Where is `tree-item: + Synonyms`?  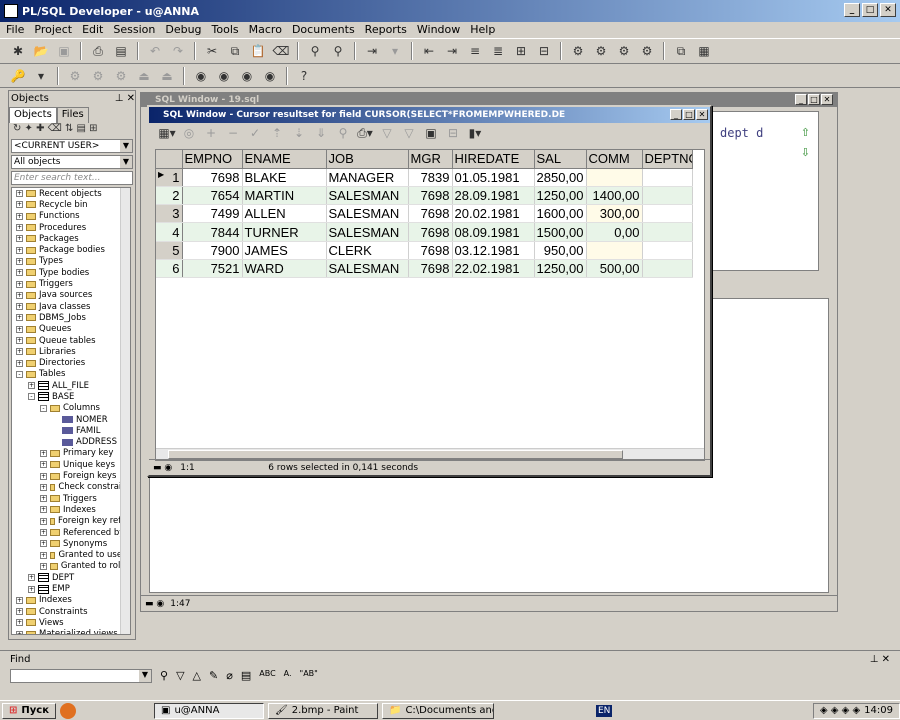 tree-item: + Synonyms is located at coordinates (71, 543).